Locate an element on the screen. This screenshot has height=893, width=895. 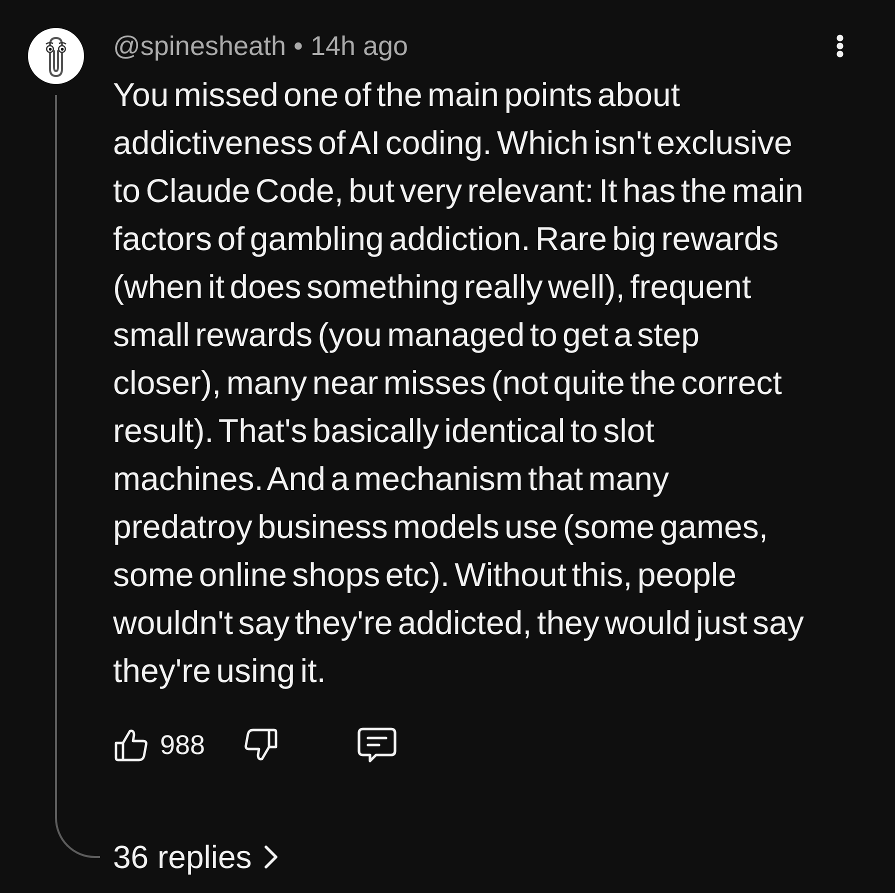
comment-icon is located at coordinates (377, 745).